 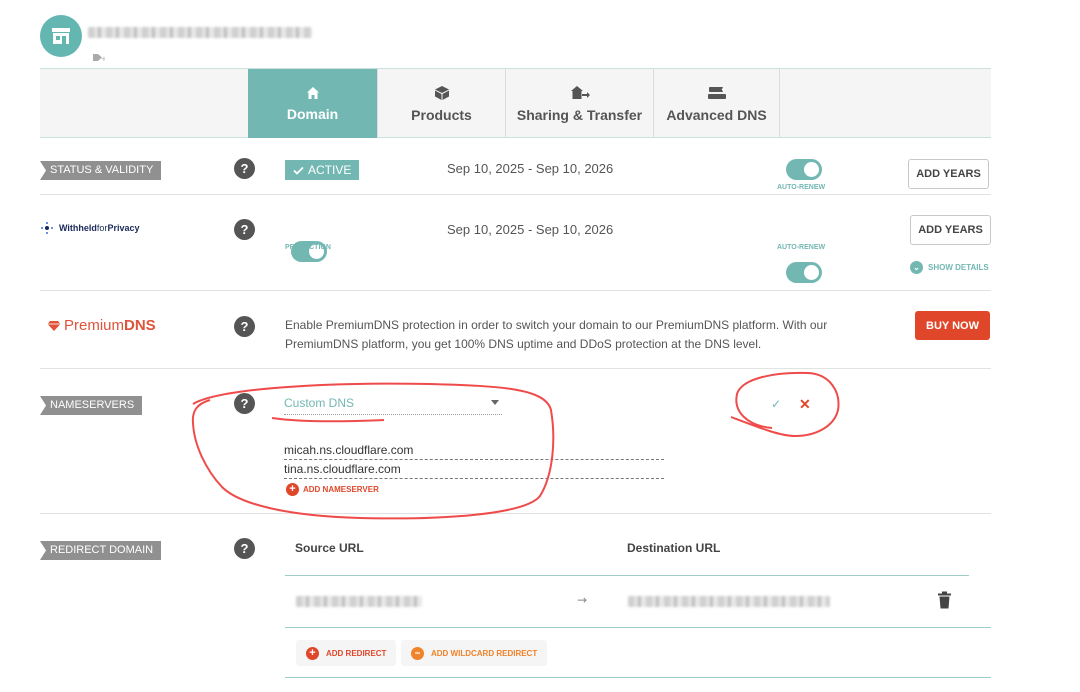 I want to click on status-validity-label: STATUS & VALIDITY, so click(x=101, y=170).